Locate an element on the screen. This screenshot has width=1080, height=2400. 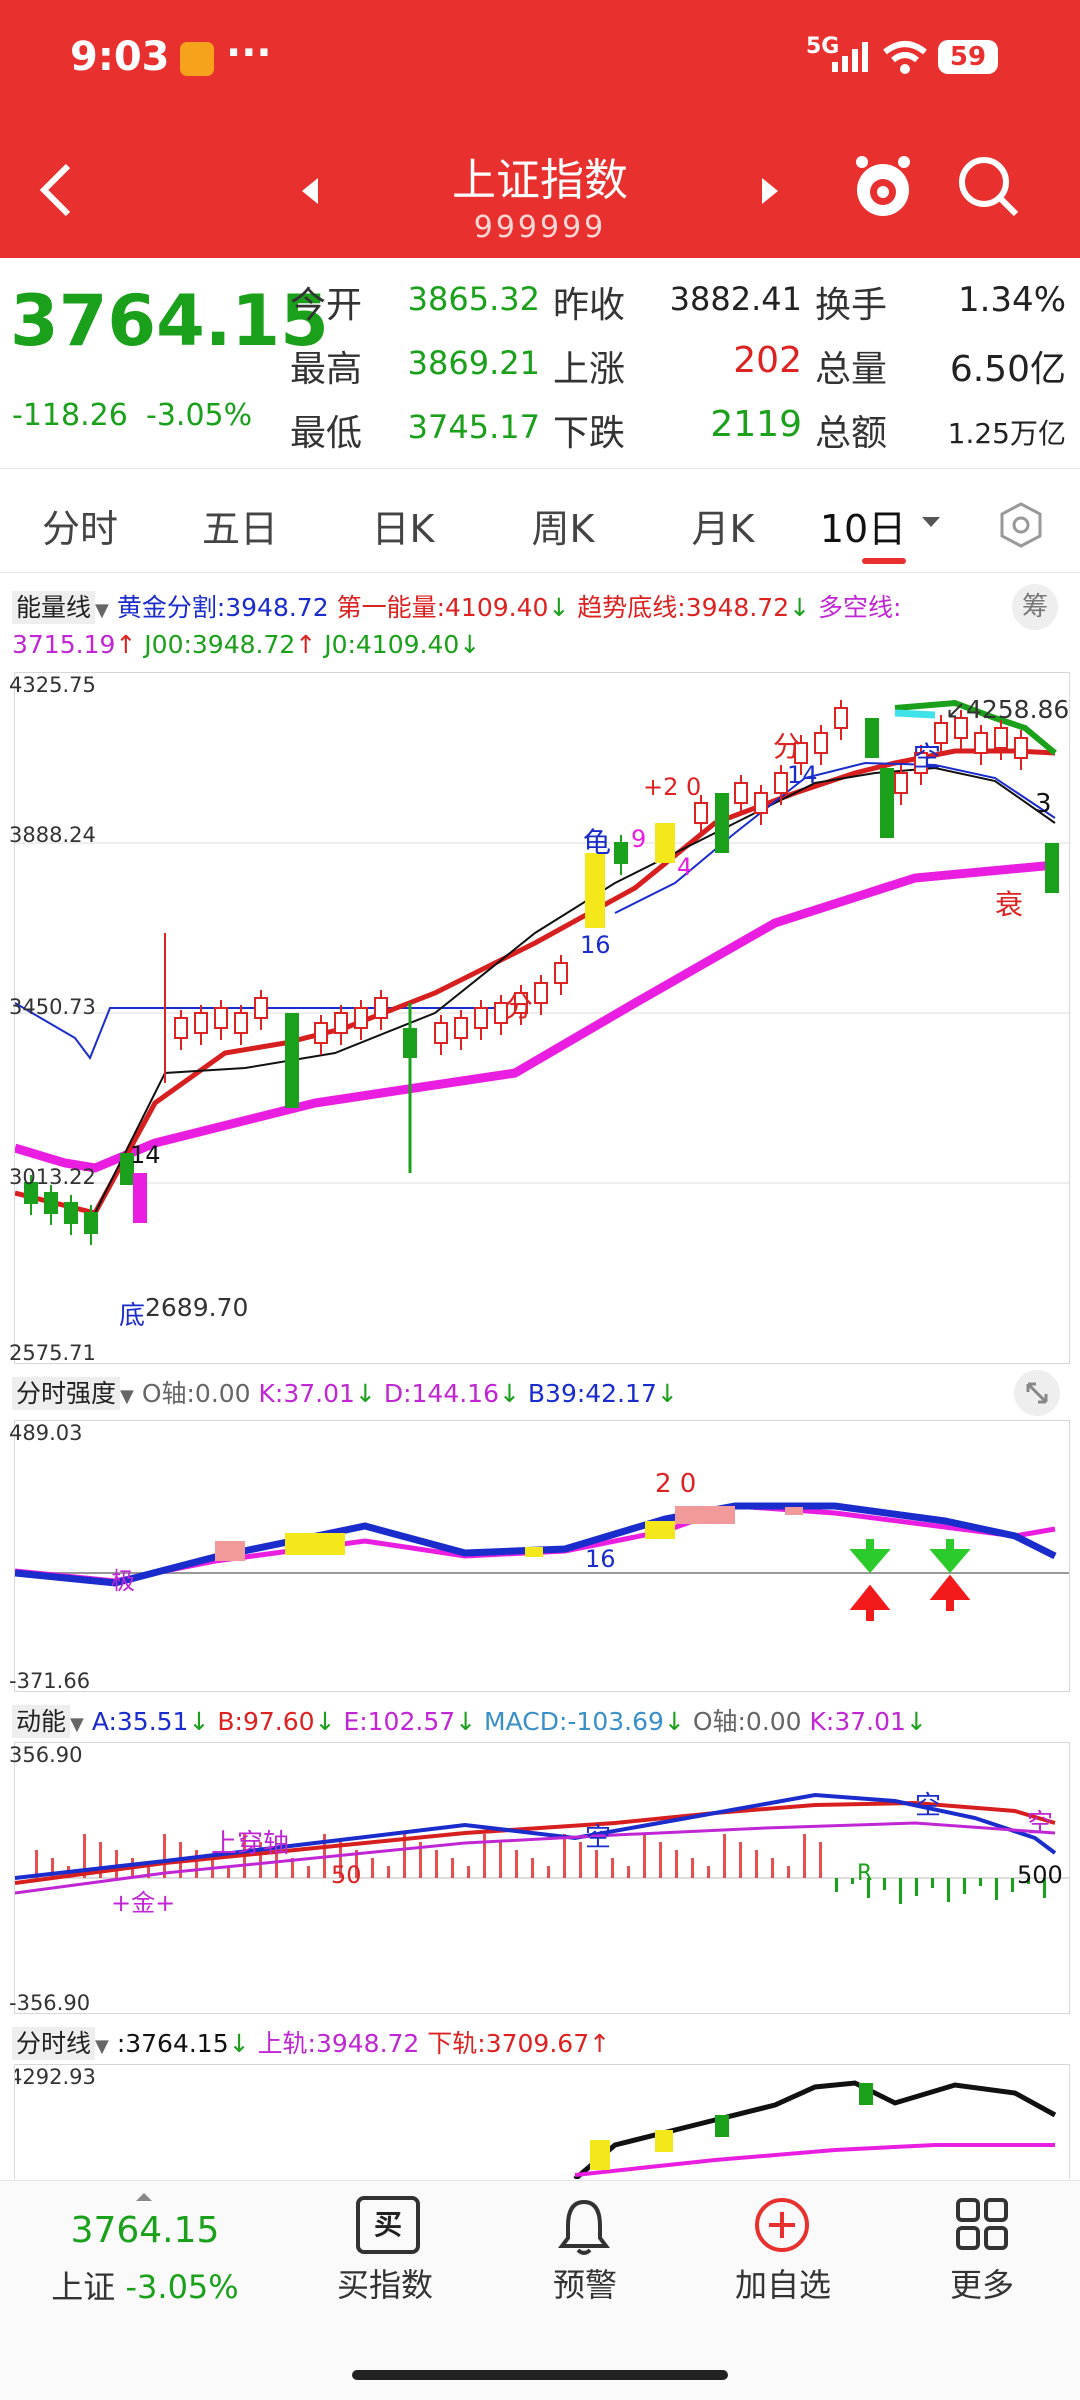
app-notification-icon is located at coordinates (197, 59).